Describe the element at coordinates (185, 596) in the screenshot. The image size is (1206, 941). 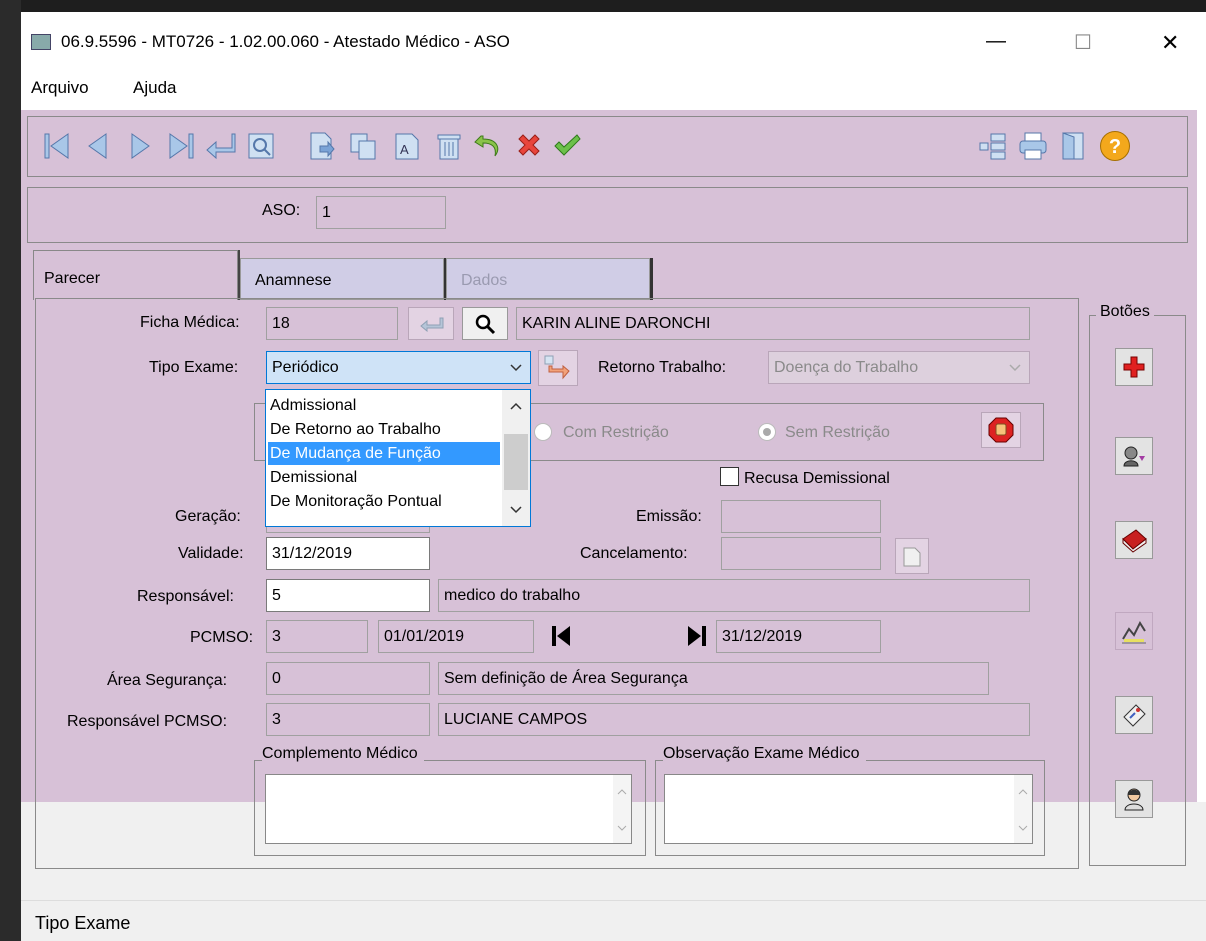
I see `responsavel-label: Responsável:` at that location.